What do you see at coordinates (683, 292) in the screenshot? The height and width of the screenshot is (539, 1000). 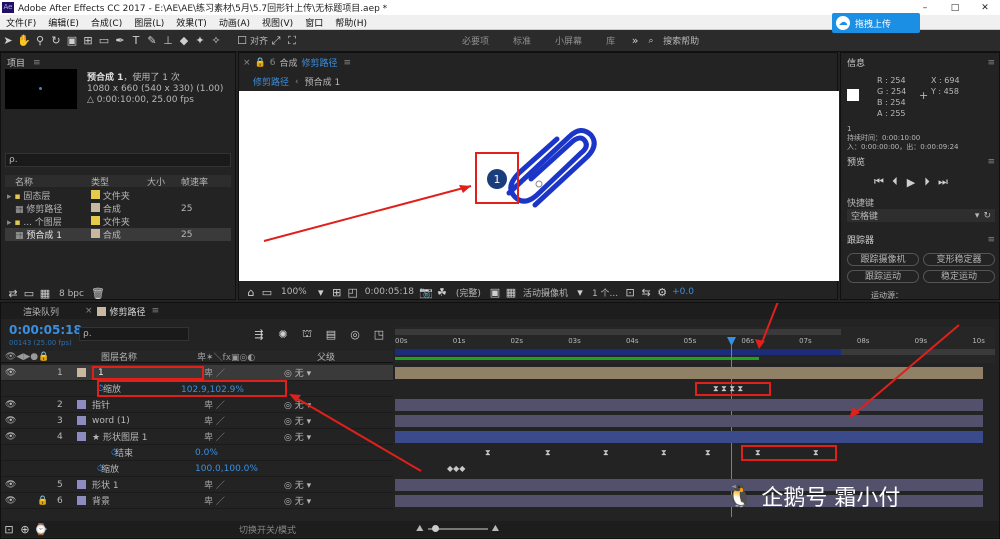 I see `exposure-value: +0.0` at bounding box center [683, 292].